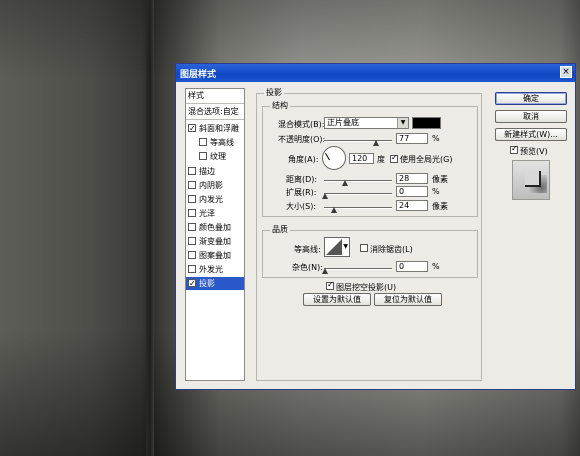  What do you see at coordinates (334, 158) in the screenshot?
I see `angle-dial` at bounding box center [334, 158].